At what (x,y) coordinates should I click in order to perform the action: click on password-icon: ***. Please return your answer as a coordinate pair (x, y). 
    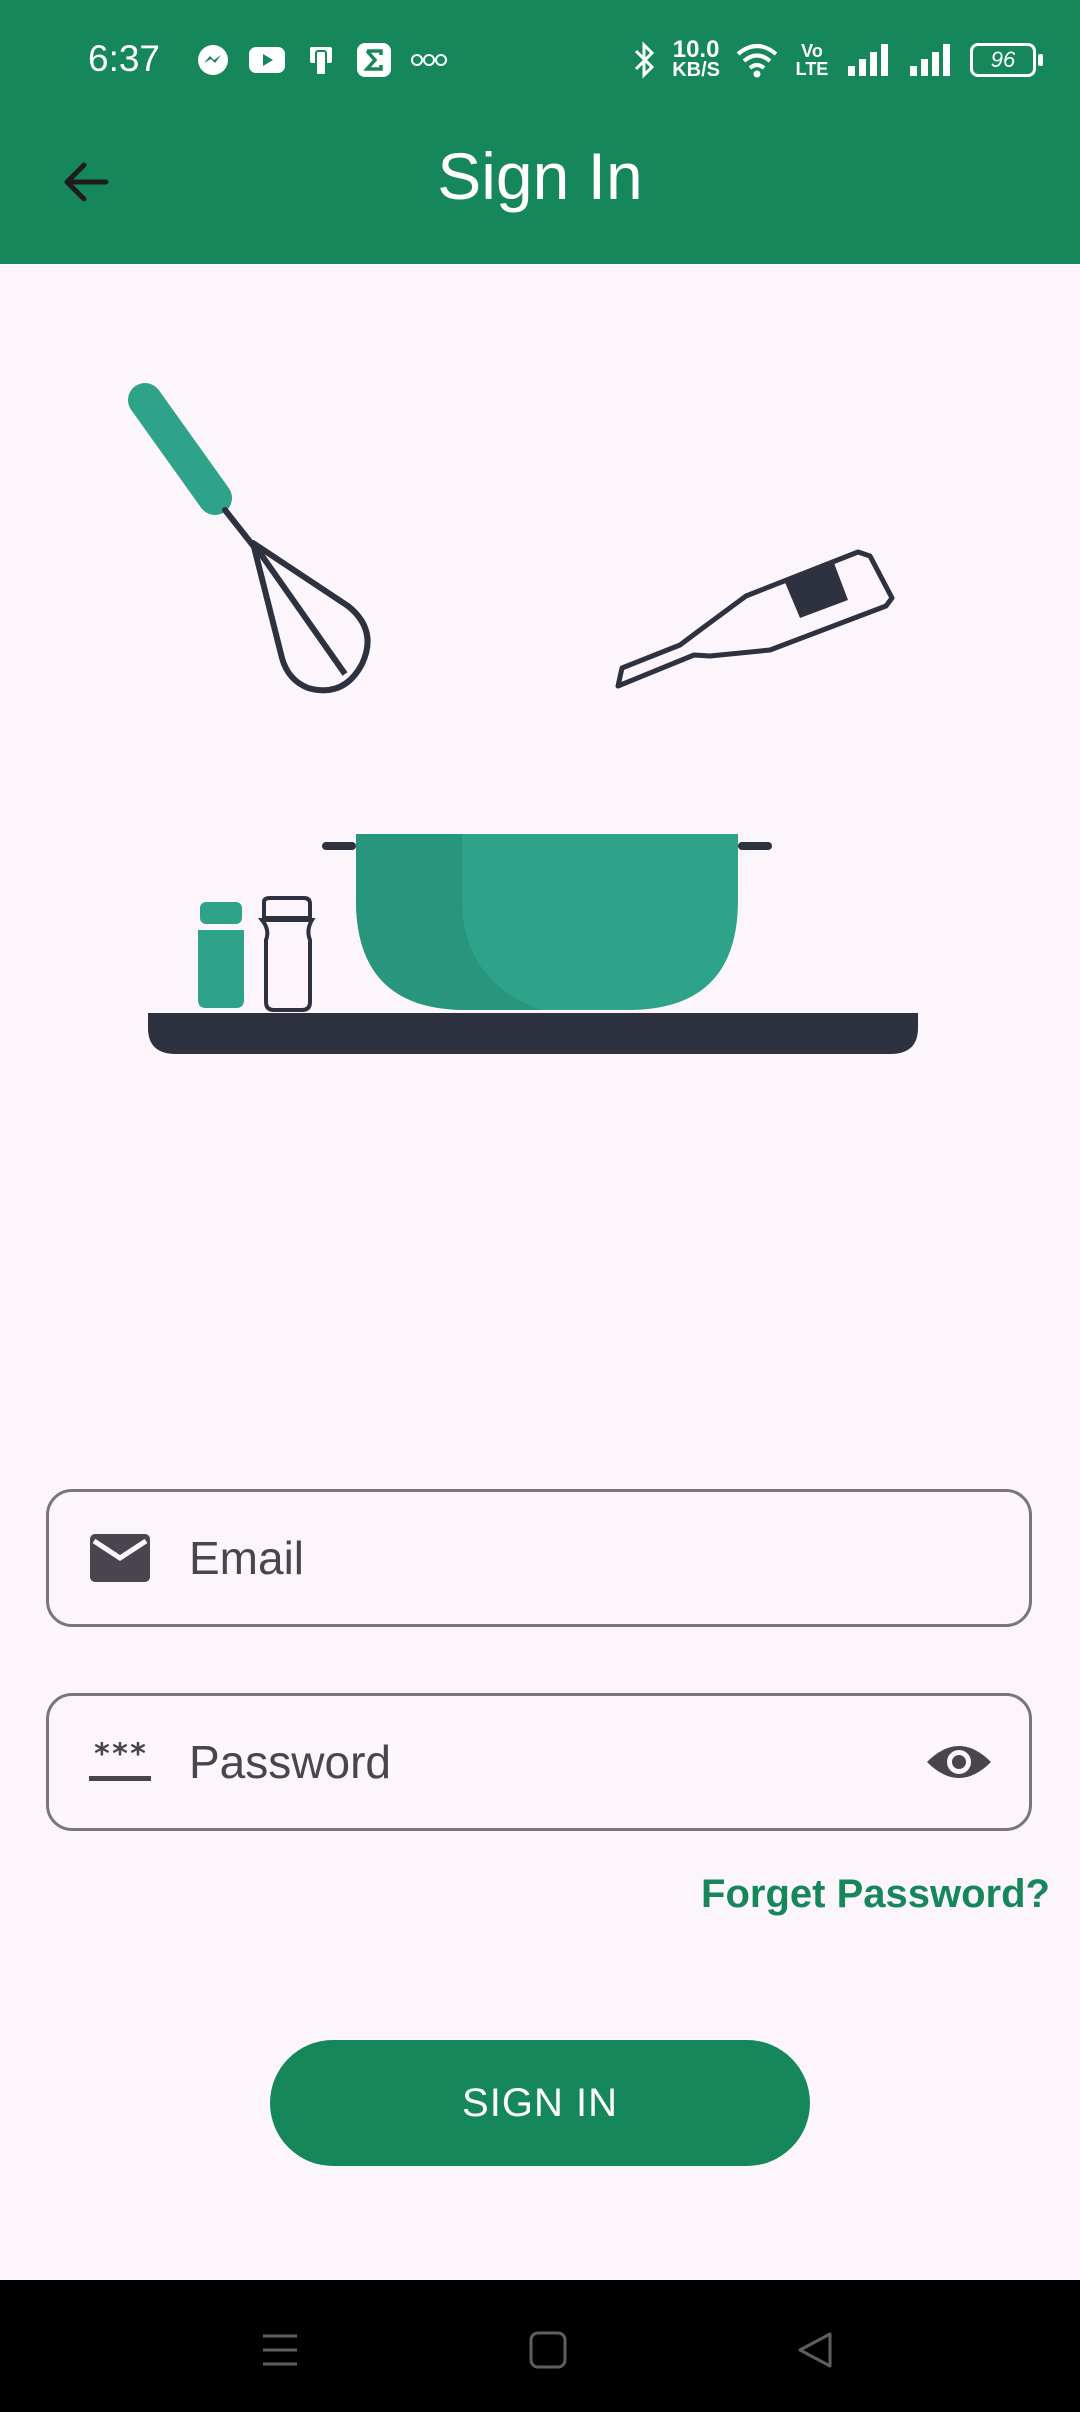
    Looking at the image, I should click on (120, 1761).